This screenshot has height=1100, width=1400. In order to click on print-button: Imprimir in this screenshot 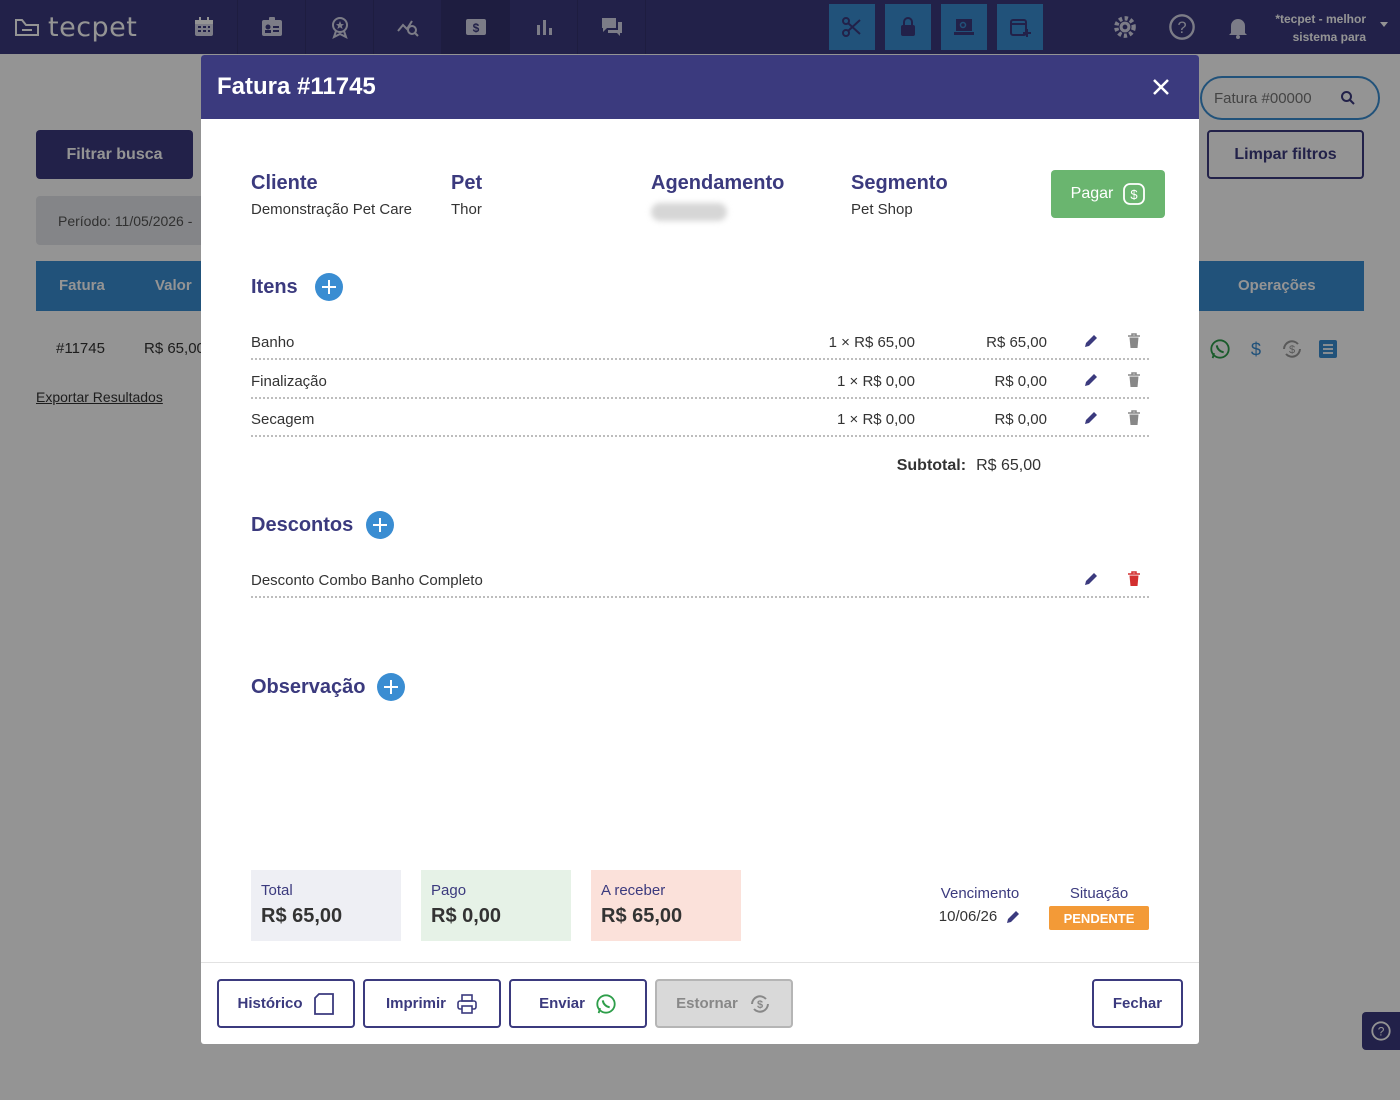, I will do `click(432, 1003)`.